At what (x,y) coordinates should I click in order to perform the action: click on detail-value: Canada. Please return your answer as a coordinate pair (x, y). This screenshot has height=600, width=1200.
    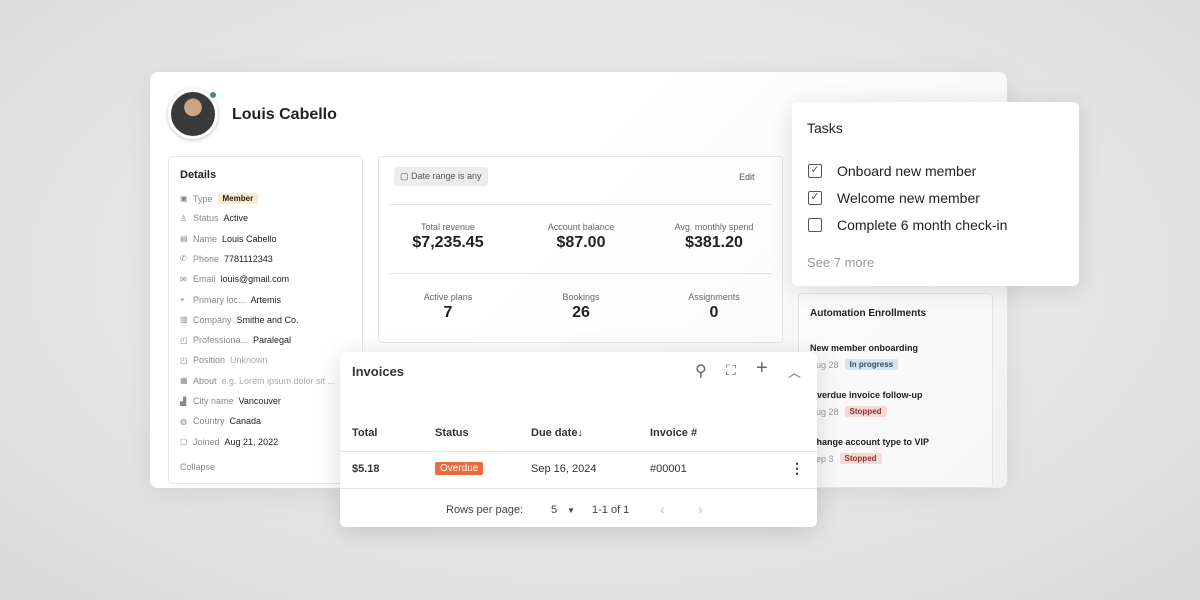
    Looking at the image, I should click on (245, 421).